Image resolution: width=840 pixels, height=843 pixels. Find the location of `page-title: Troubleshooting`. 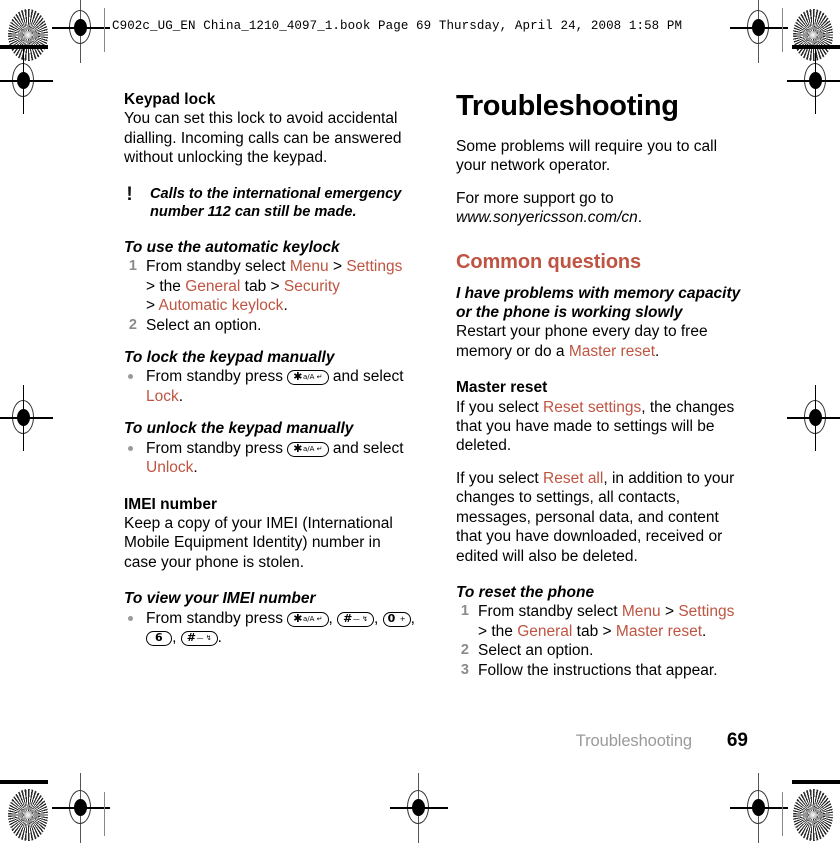

page-title: Troubleshooting is located at coordinates (567, 106).